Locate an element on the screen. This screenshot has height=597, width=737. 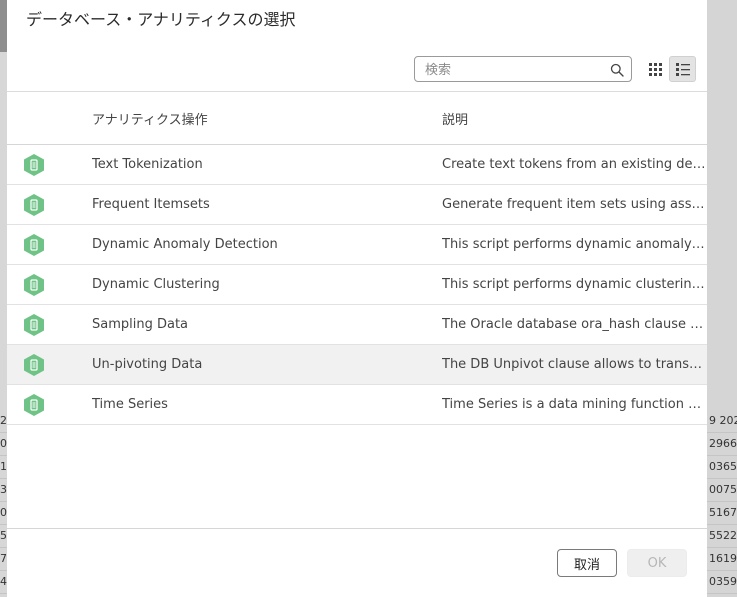
table-header: アナリティクス操作 説明 is located at coordinates (357, 118).